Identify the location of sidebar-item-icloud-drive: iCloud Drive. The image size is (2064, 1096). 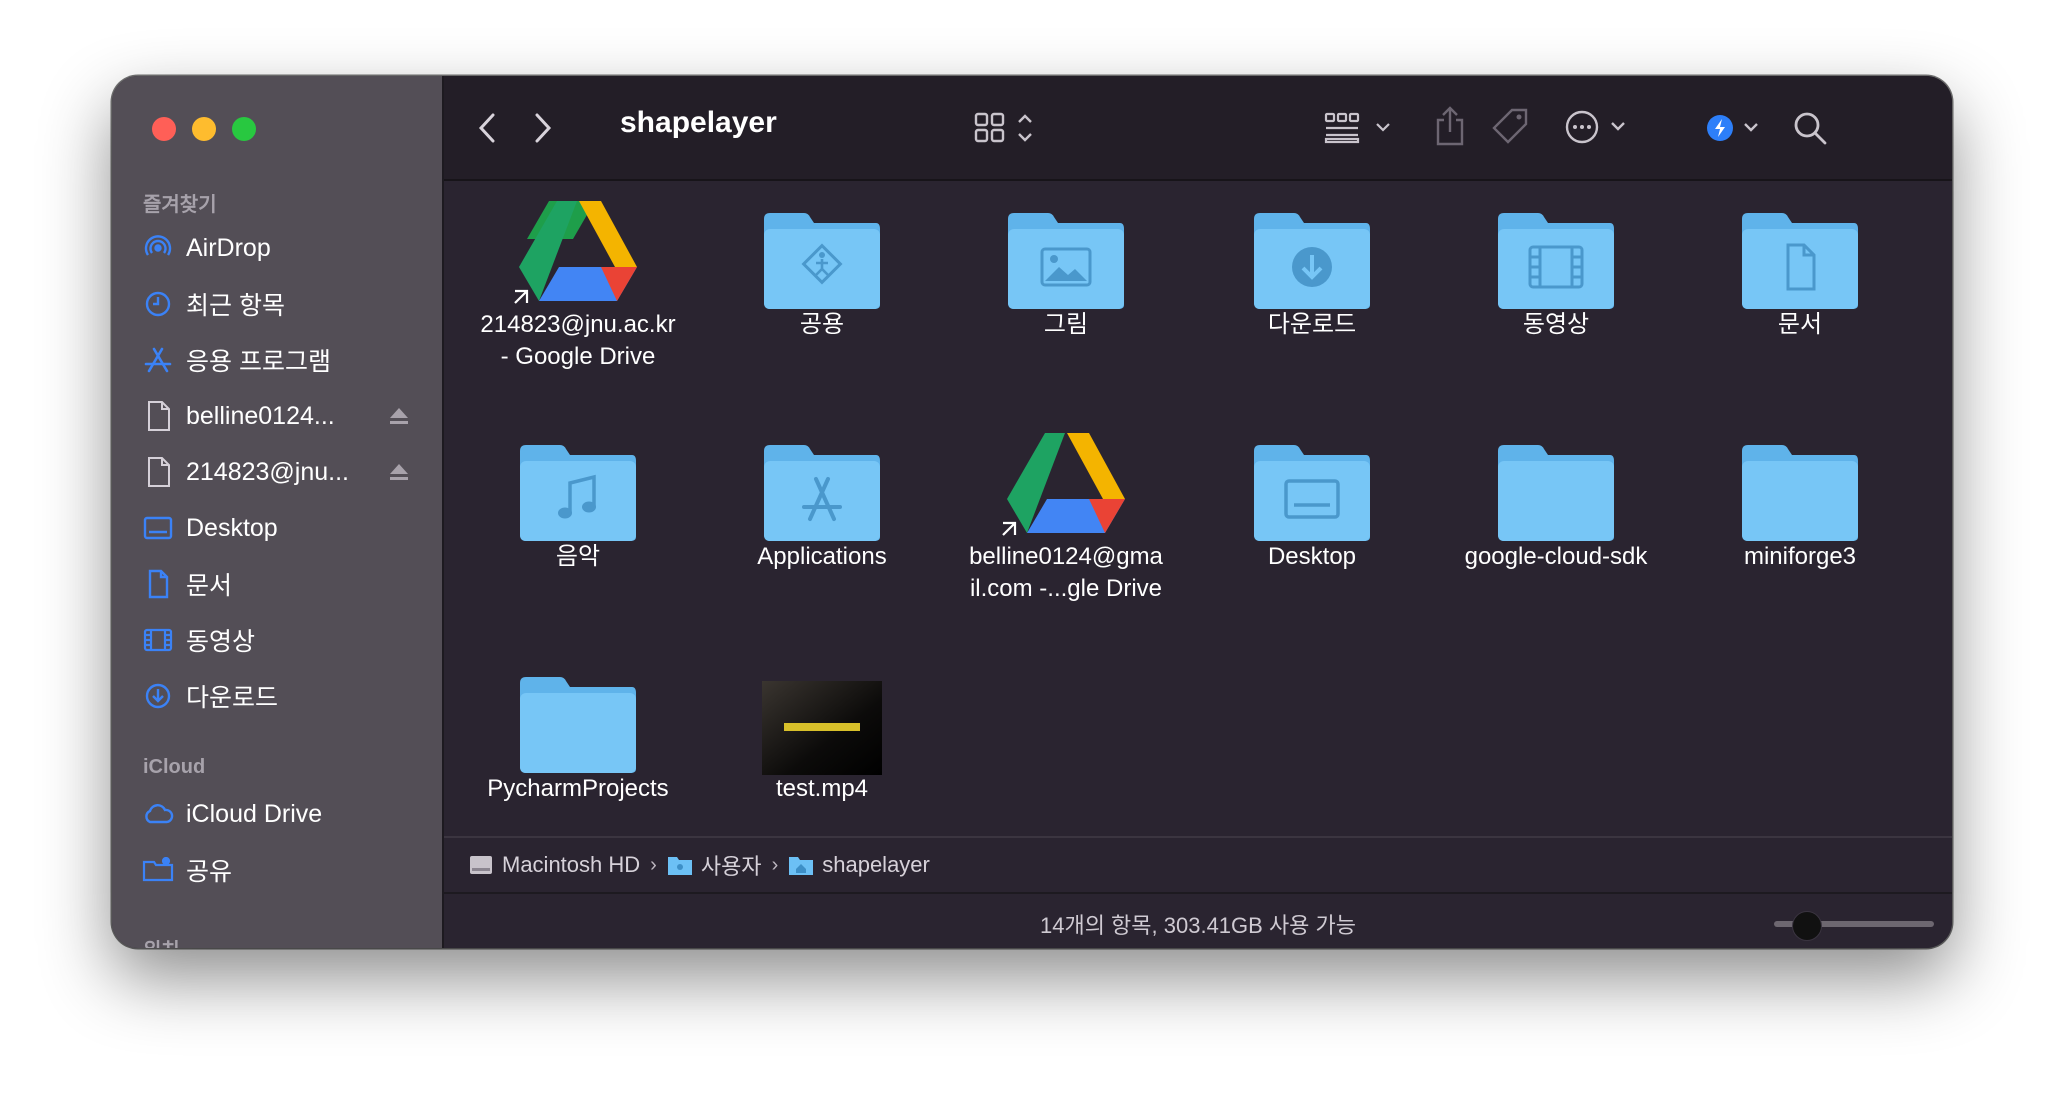
(282, 814).